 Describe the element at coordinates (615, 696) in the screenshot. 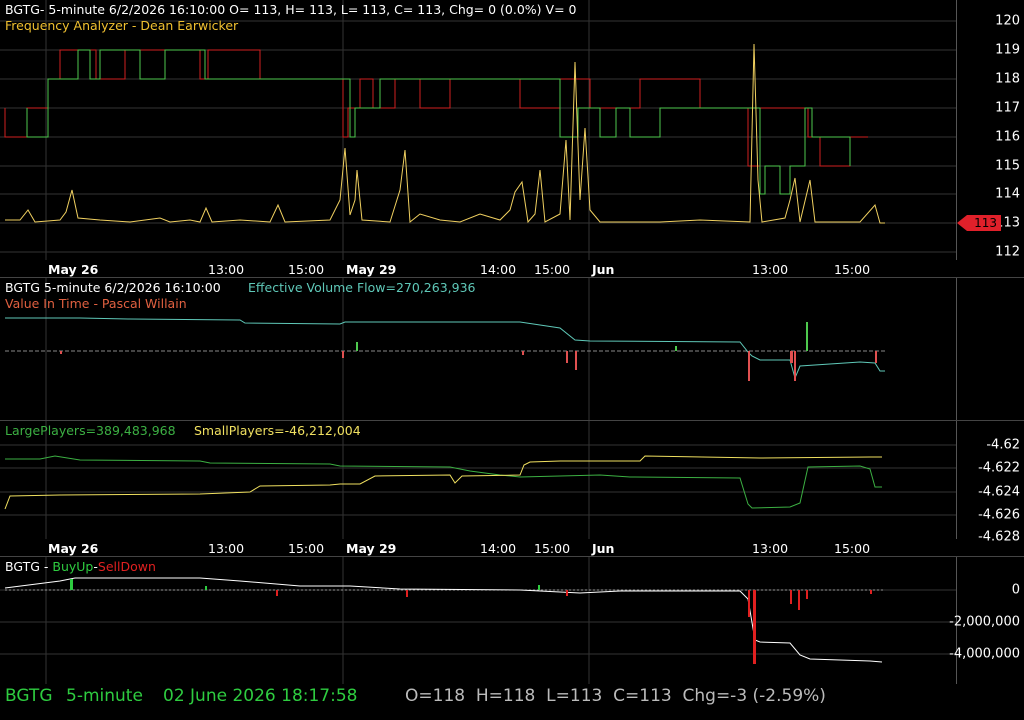

I see `status-ohlc: O=118 H=118 L=113 C=113 Chg=-3 (-2.59%)` at that location.